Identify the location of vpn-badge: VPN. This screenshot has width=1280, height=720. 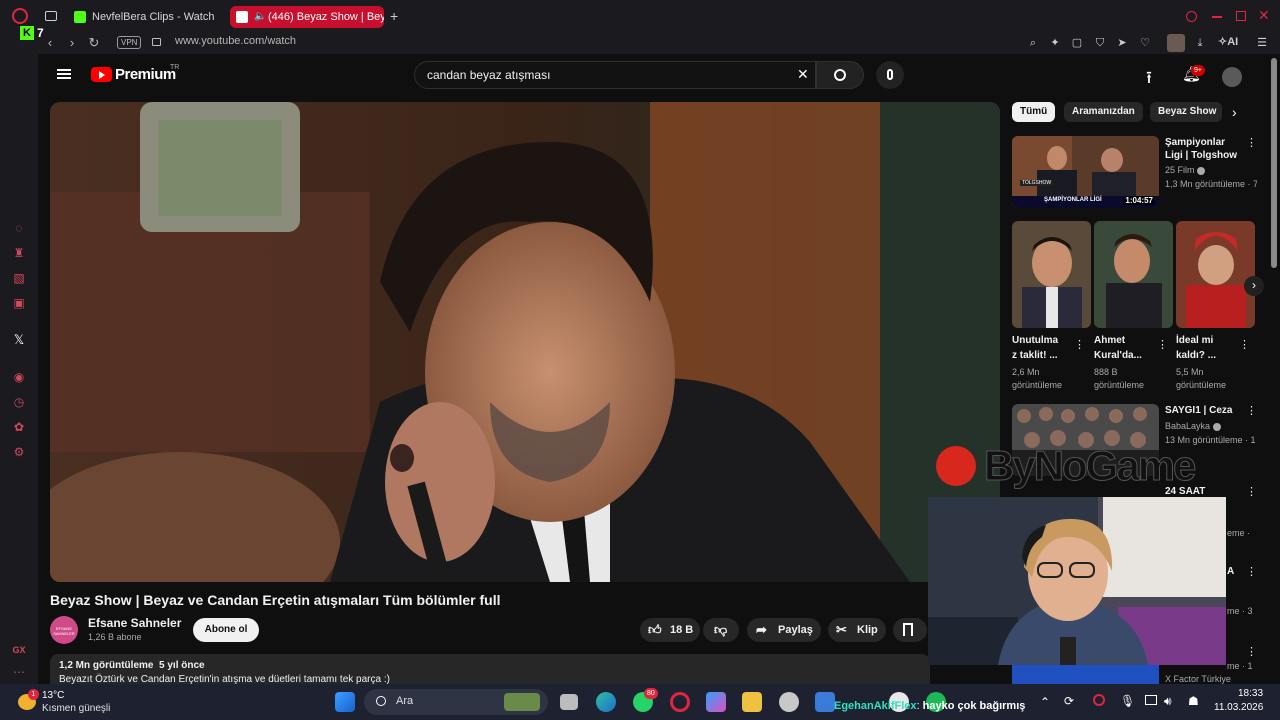
(129, 42).